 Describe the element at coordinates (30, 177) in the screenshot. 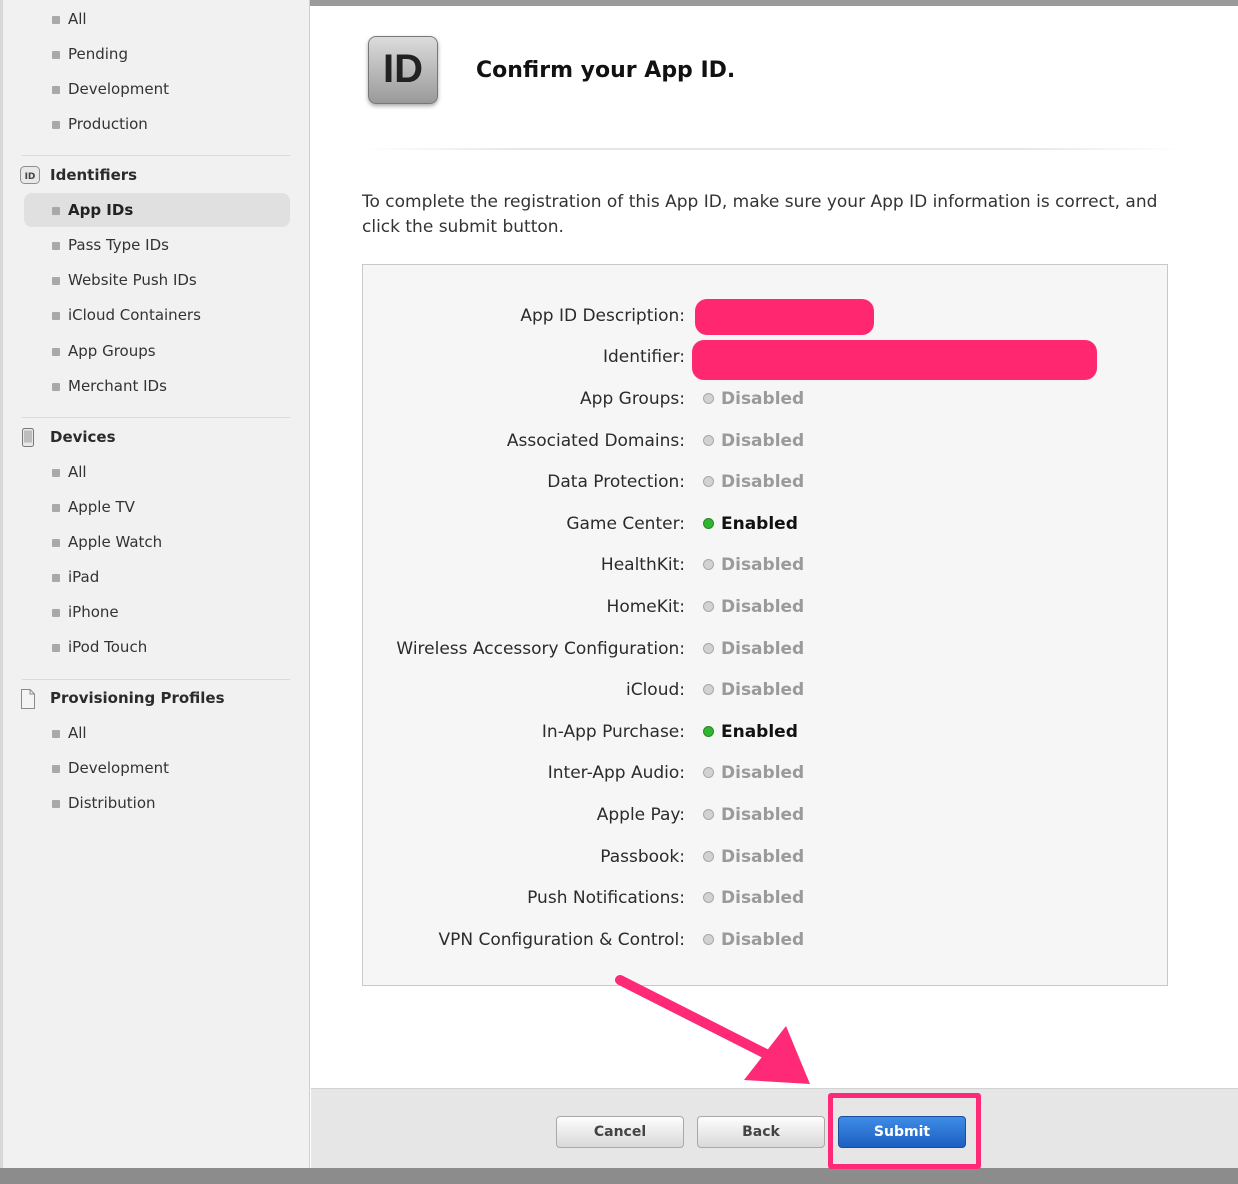

I see `svg-text: ID` at that location.